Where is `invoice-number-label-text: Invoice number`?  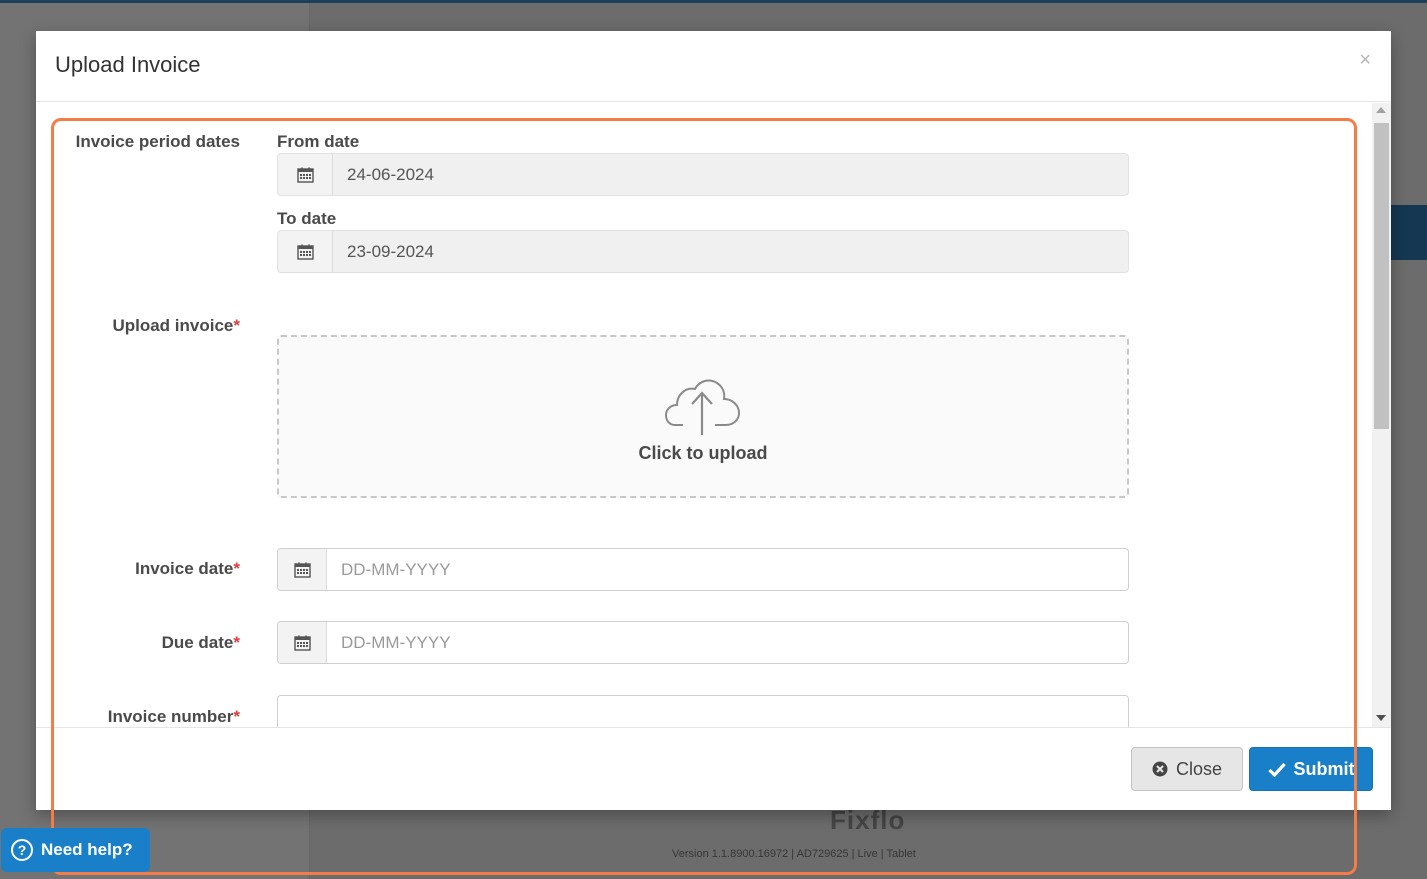
invoice-number-label-text: Invoice number is located at coordinates (170, 716).